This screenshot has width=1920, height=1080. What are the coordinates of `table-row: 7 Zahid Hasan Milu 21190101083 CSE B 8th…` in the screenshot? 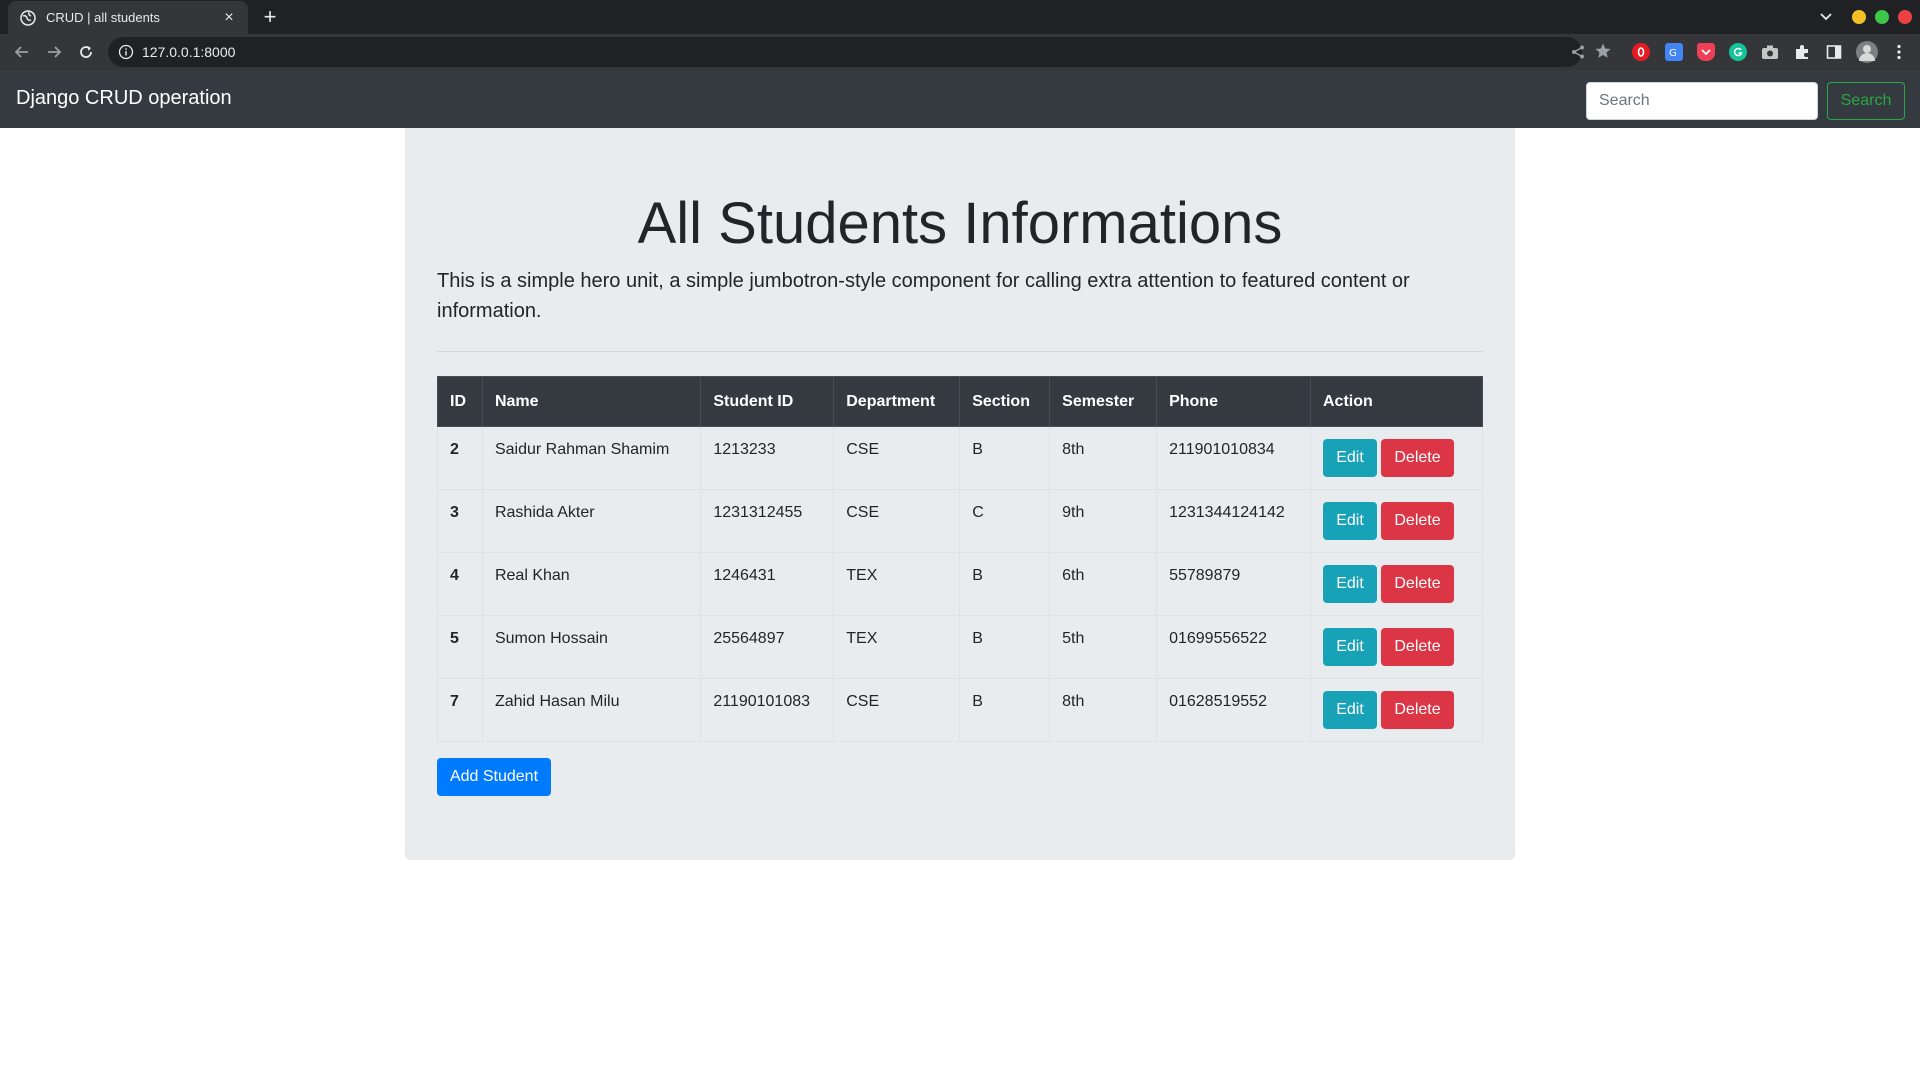 It's located at (960, 710).